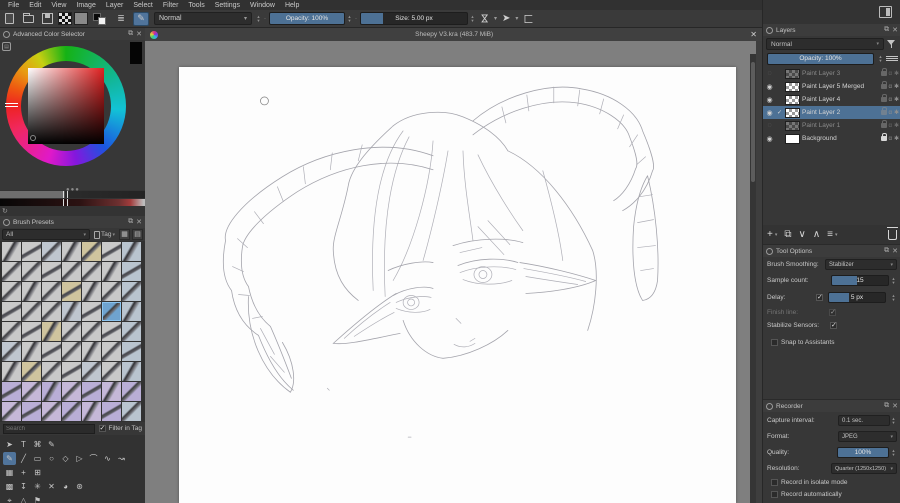 The image size is (900, 503). I want to click on pattern-edit-tool: ✳, so click(37, 486).